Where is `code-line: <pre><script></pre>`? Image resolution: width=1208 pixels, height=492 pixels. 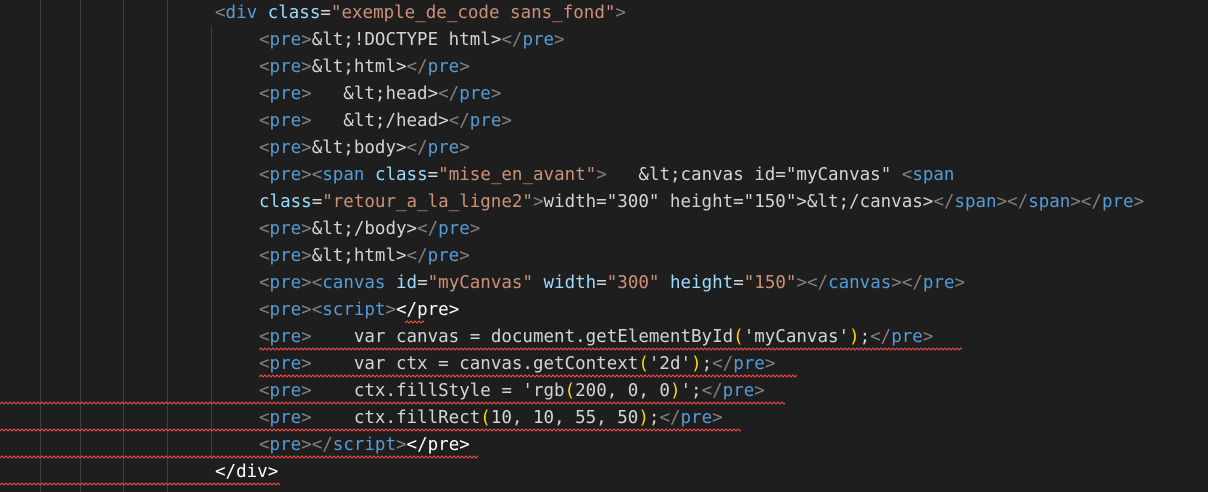 code-line: <pre><script></pre> is located at coordinates (359, 310).